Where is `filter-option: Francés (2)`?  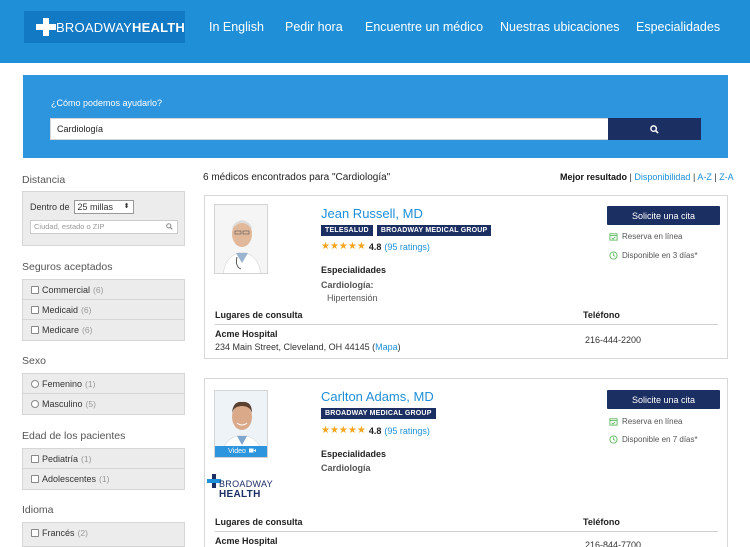 filter-option: Francés (2) is located at coordinates (103, 533).